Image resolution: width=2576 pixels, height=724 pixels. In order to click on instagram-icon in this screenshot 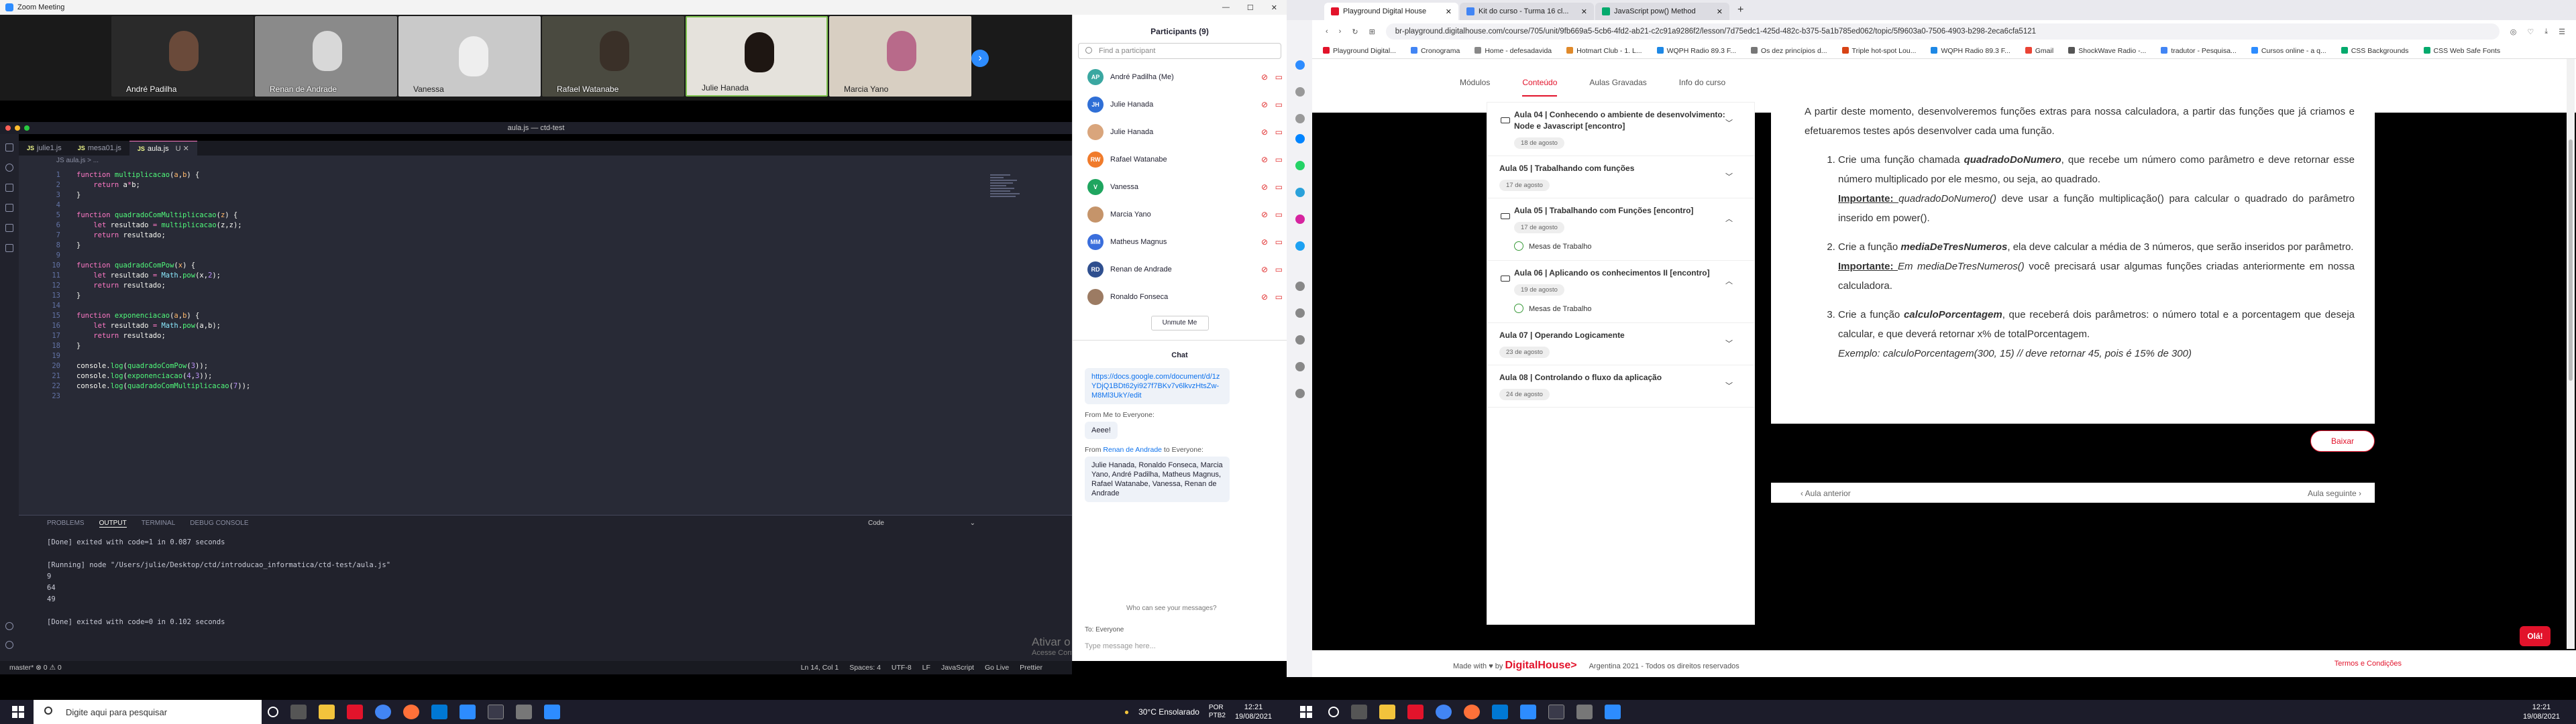, I will do `click(1300, 219)`.